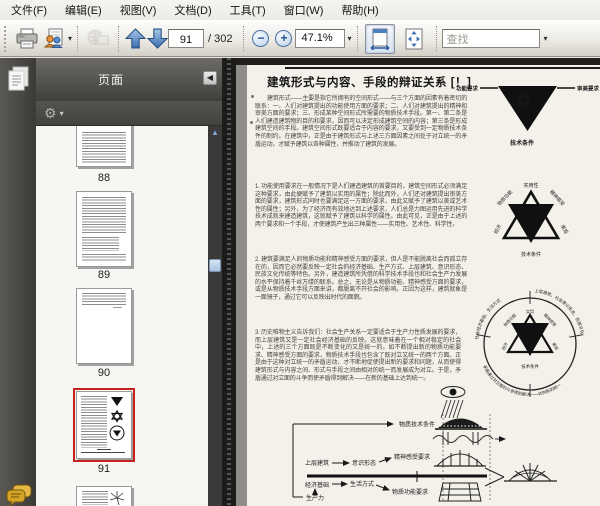  Describe the element at coordinates (304, 10) in the screenshot. I see `menu-window: 窗口(W)` at that location.